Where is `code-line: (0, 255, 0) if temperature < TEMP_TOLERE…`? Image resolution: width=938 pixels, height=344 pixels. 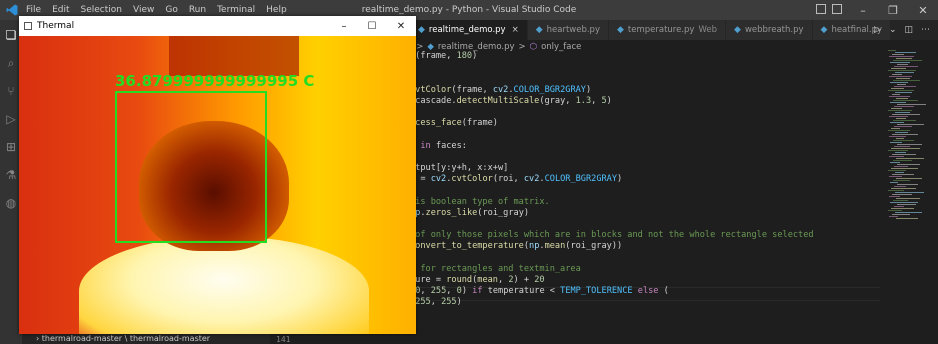 code-line: (0, 255, 0) if temperature < TEMP_TOLERE… is located at coordinates (539, 291).